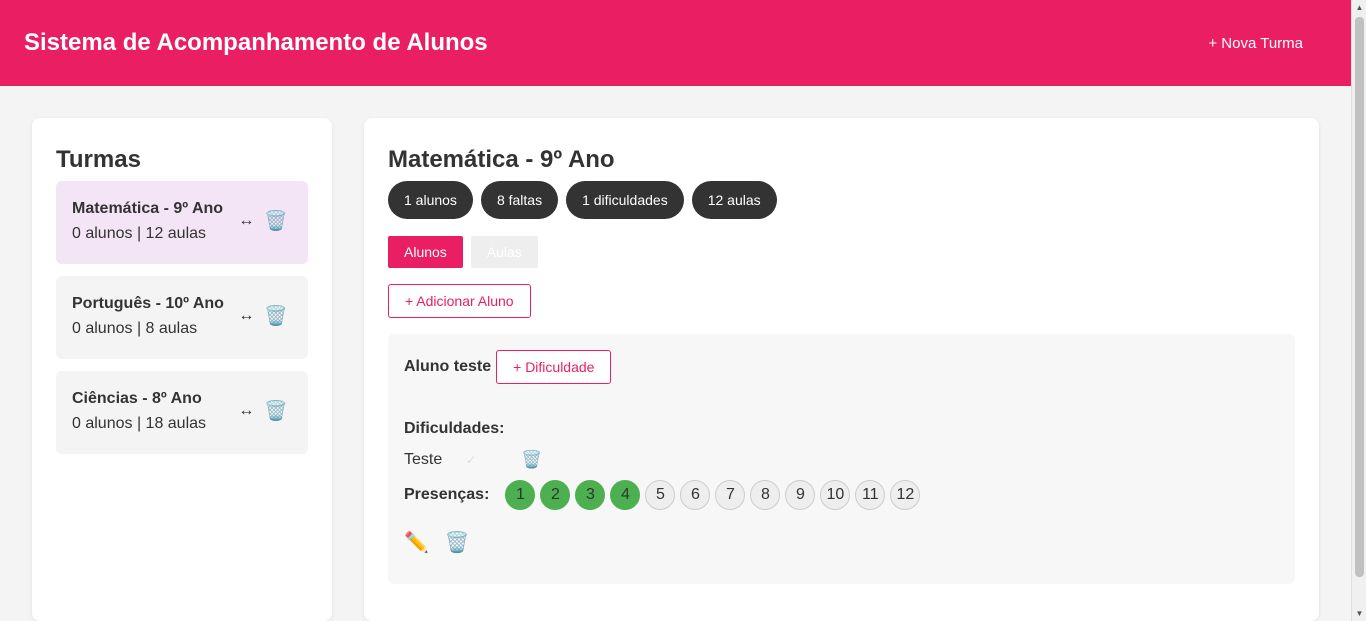  What do you see at coordinates (905, 495) in the screenshot?
I see `presence-dot: 12` at bounding box center [905, 495].